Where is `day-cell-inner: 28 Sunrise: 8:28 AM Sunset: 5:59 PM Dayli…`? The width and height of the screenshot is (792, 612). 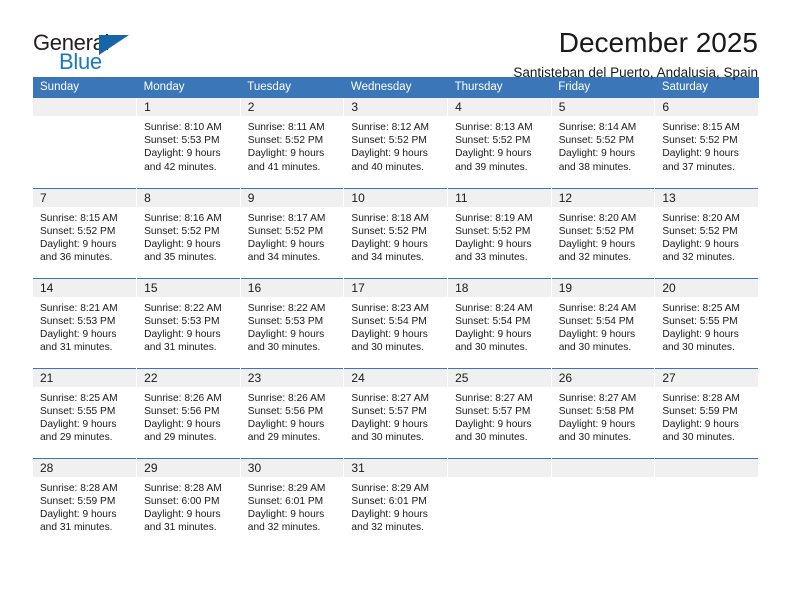 day-cell-inner: 28 Sunrise: 8:28 AM Sunset: 5:59 PM Dayli… is located at coordinates (85, 503).